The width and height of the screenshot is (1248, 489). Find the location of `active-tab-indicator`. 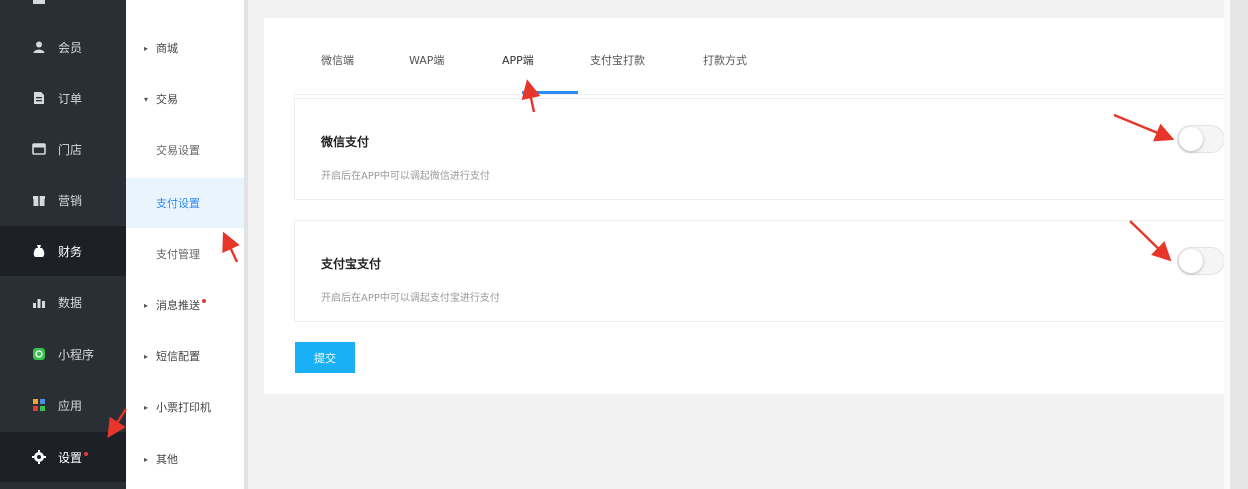

active-tab-indicator is located at coordinates (550, 92).